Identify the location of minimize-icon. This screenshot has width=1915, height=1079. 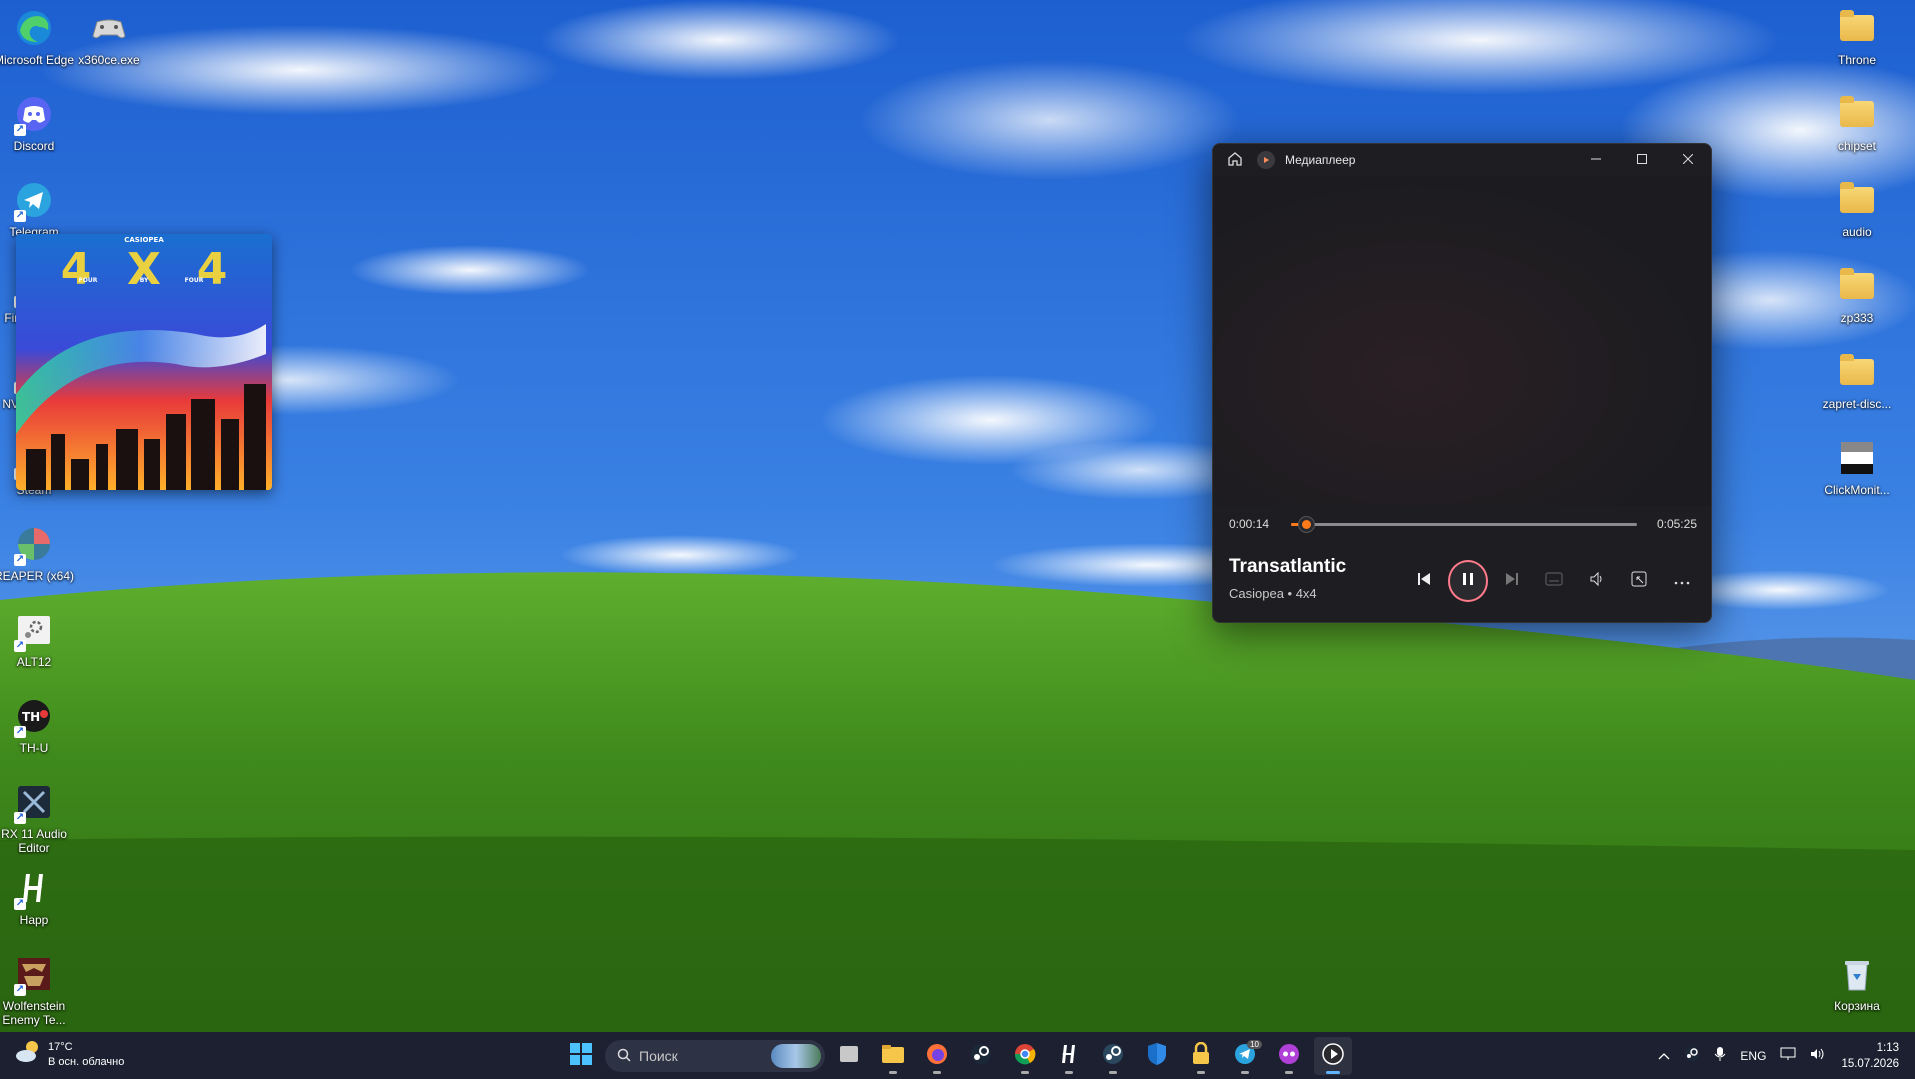
(1596, 160).